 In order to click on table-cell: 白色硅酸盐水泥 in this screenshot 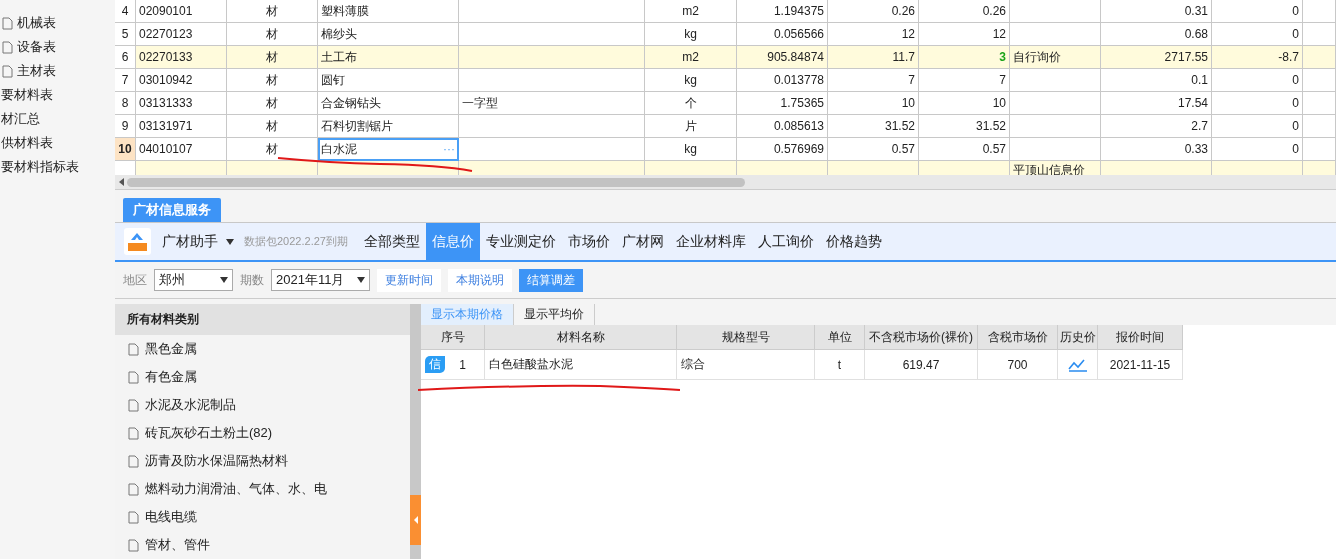, I will do `click(581, 365)`.